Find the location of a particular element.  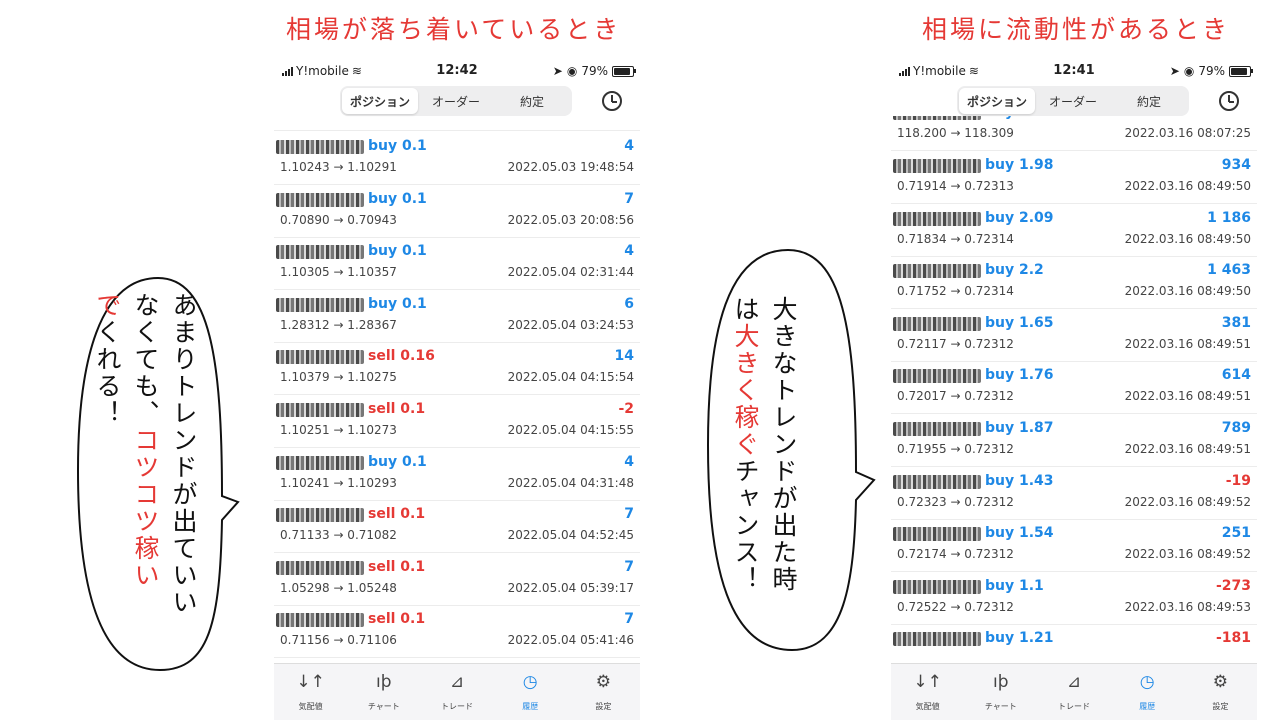

tabbar-label: 設定 is located at coordinates (1220, 706).